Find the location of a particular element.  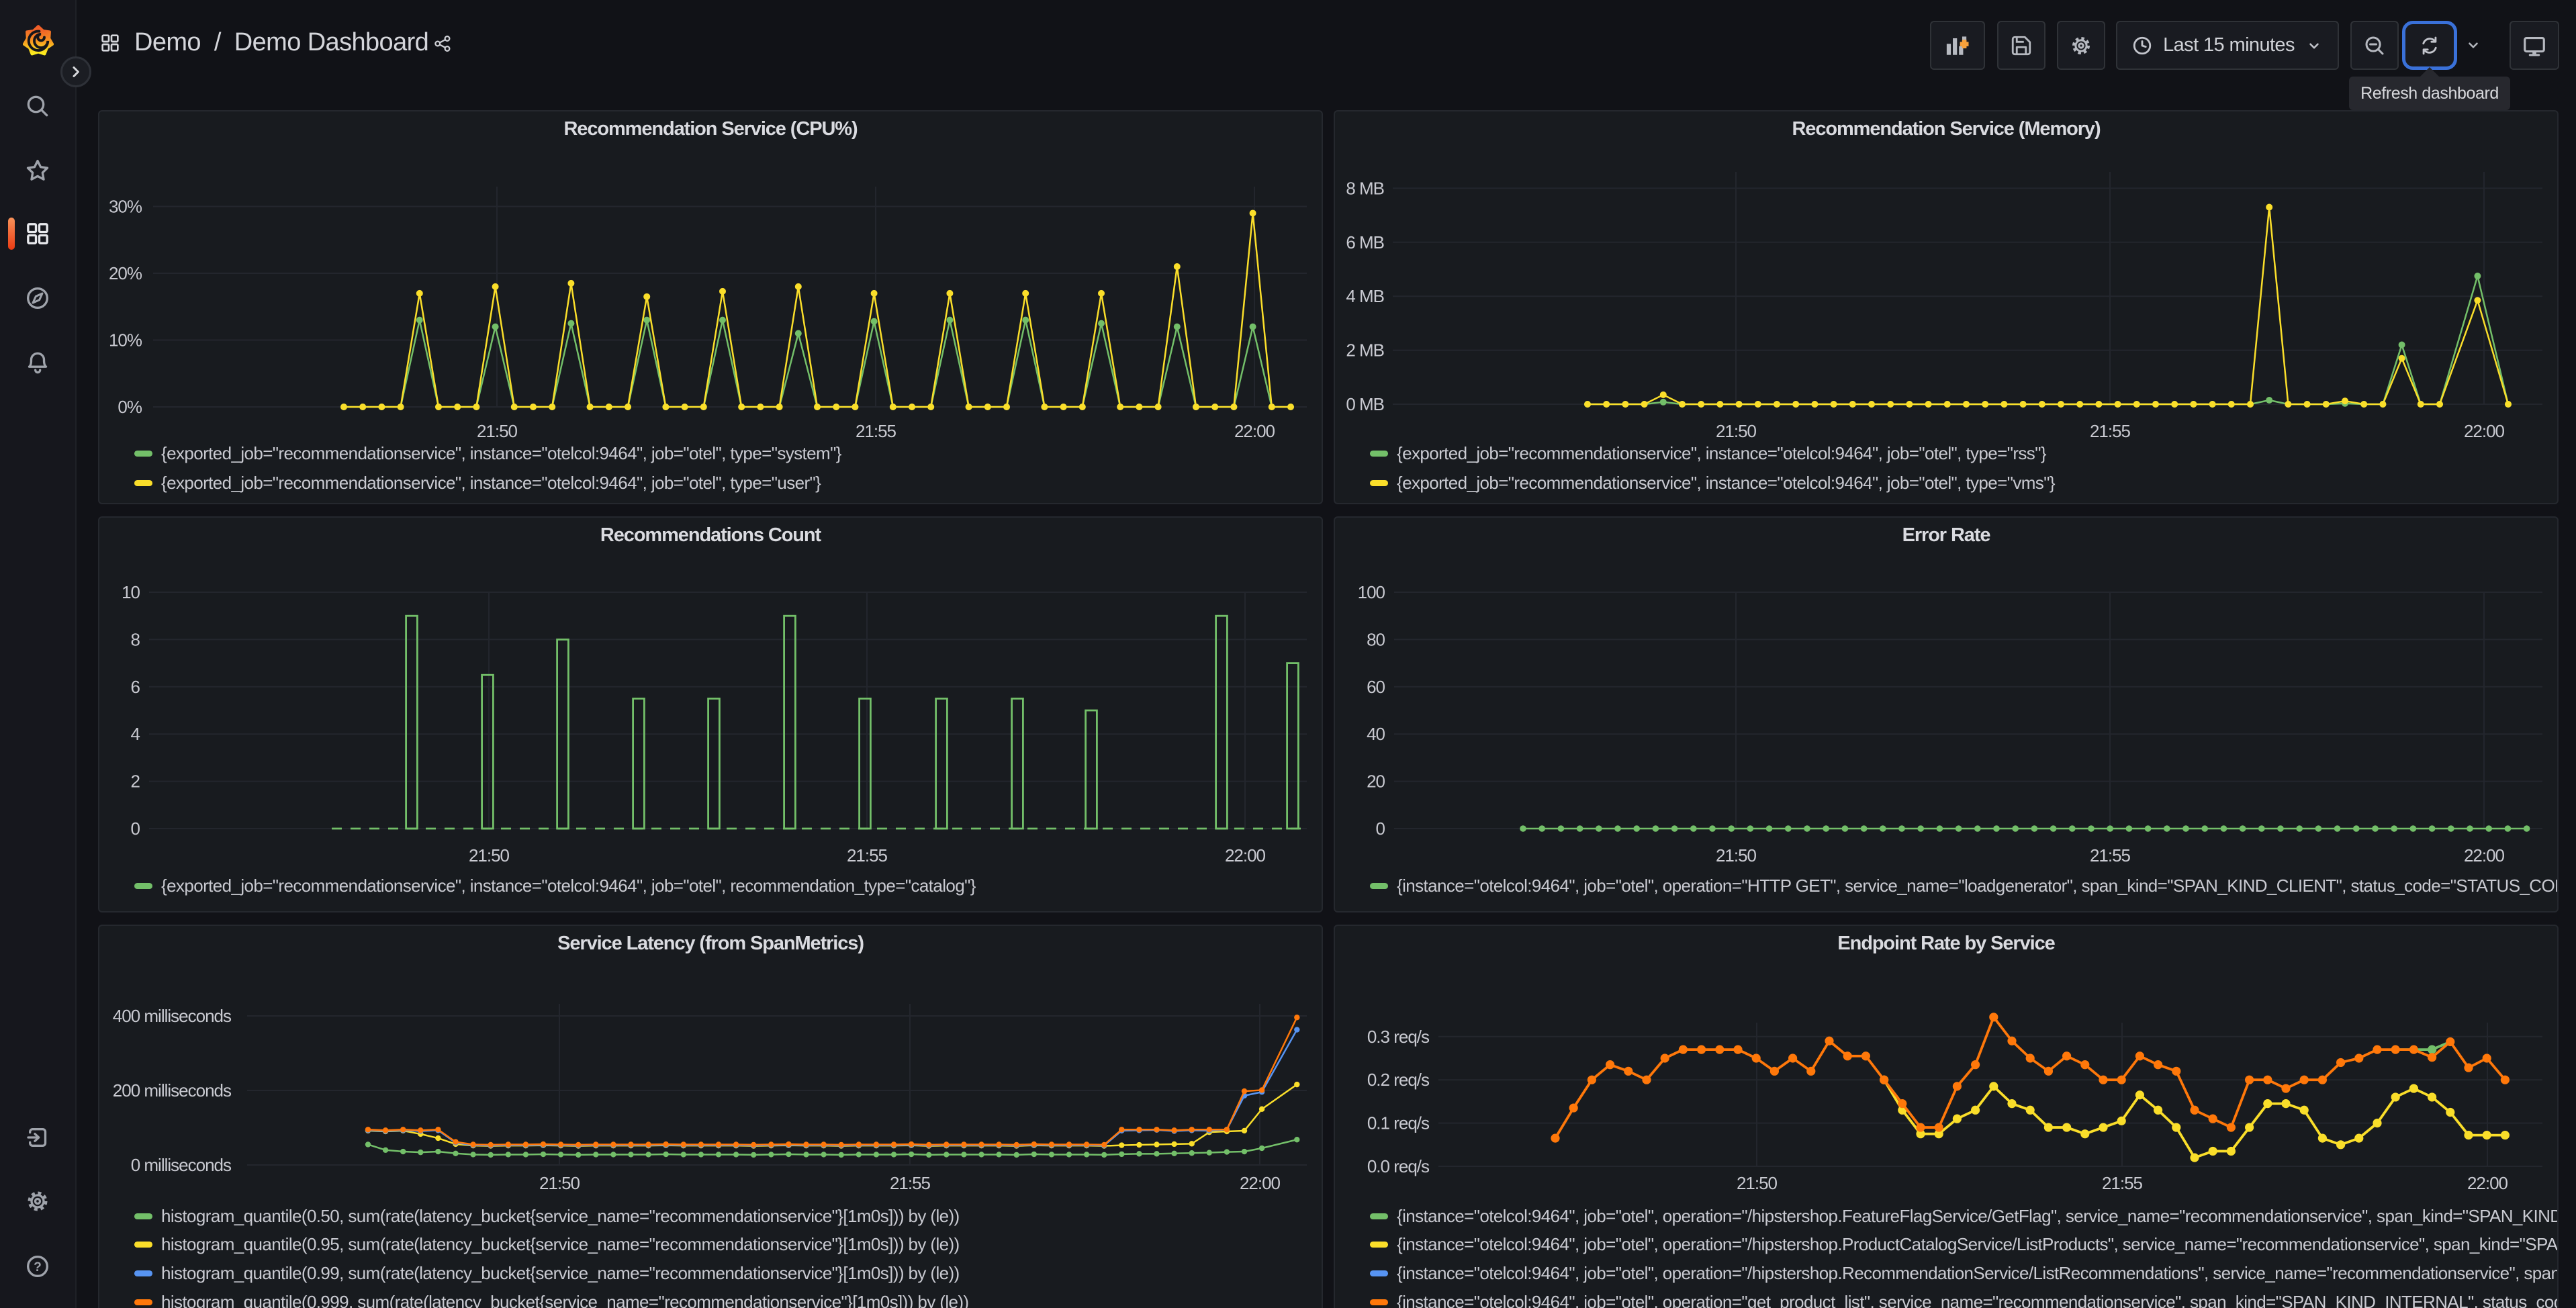

svg-text: 20 is located at coordinates (1376, 782).